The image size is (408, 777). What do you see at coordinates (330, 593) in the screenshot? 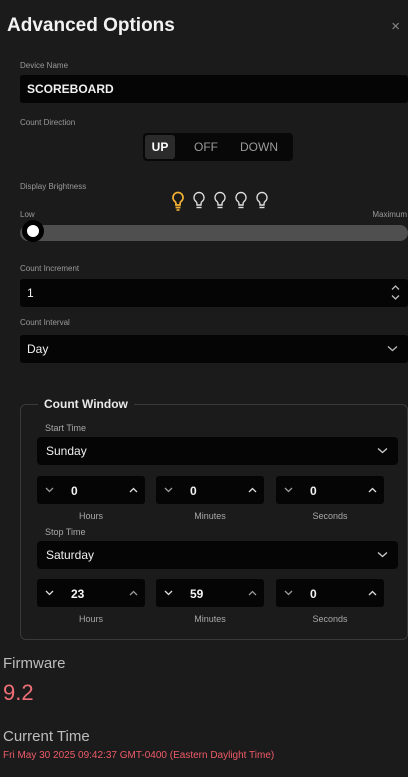
I see `stop-seconds-stepper: 0` at bounding box center [330, 593].